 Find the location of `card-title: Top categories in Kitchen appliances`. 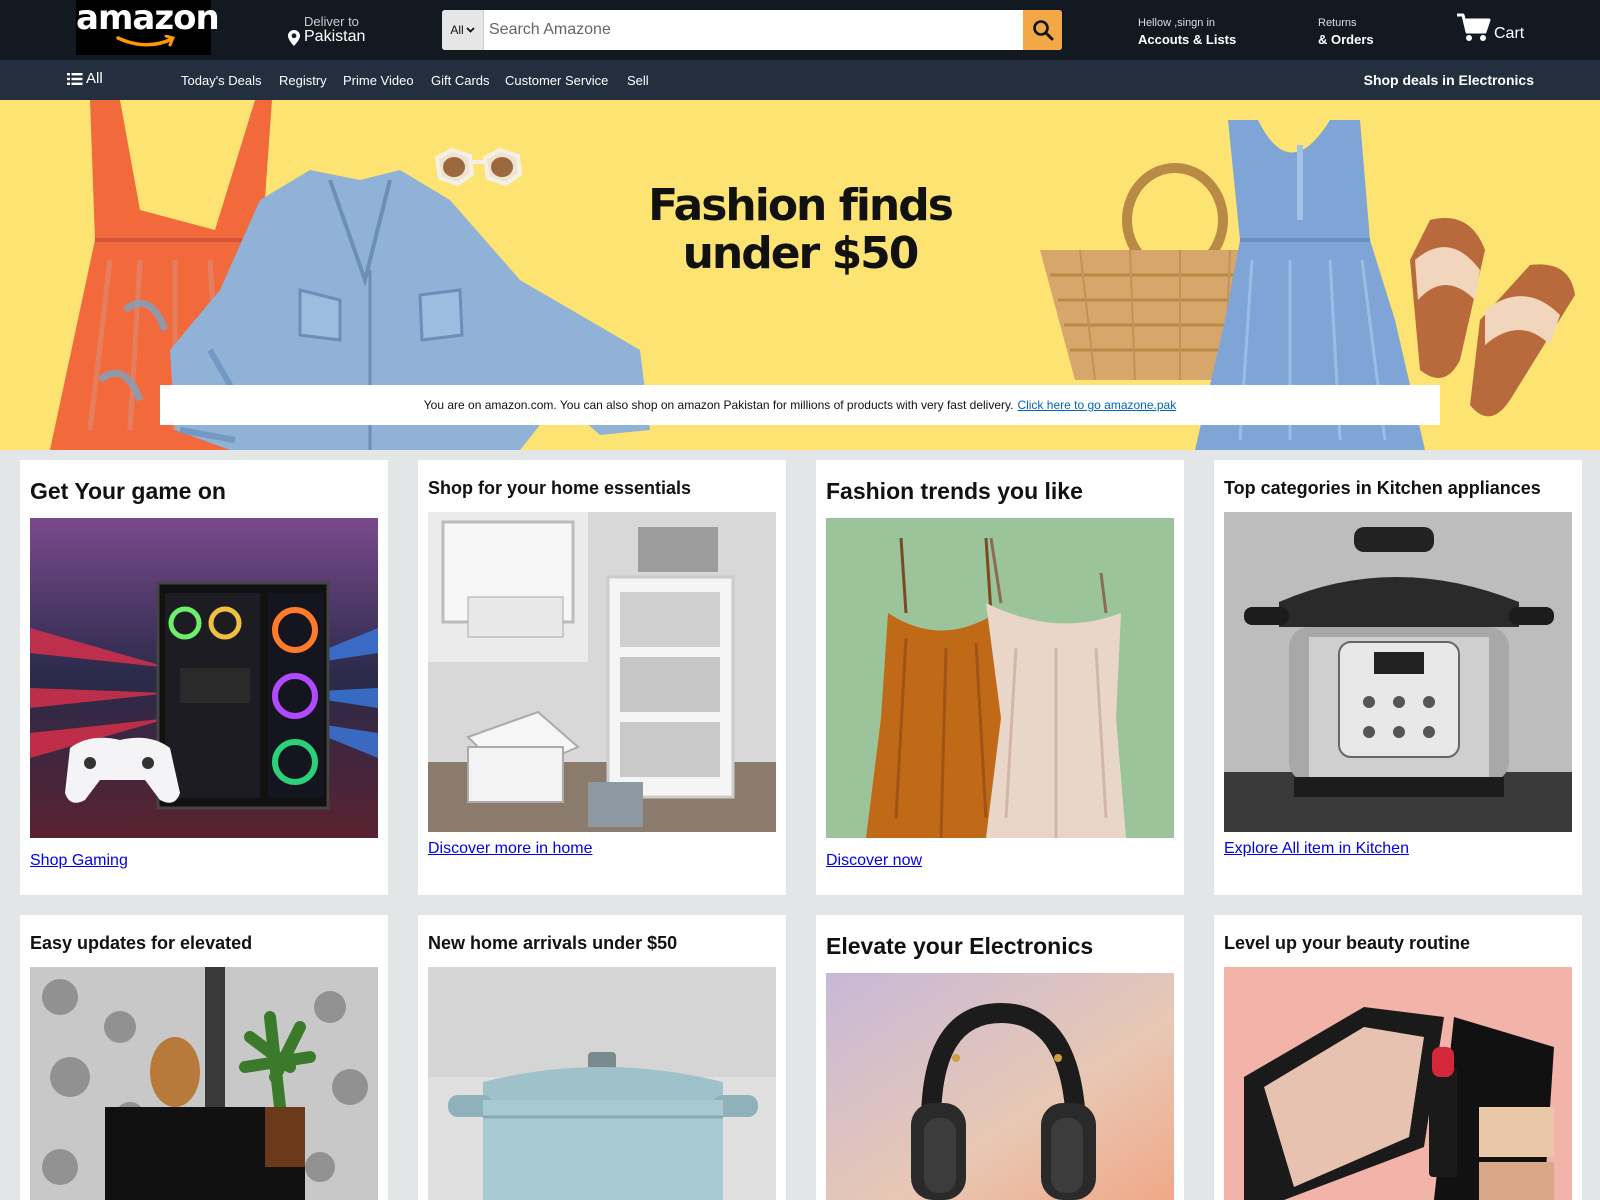

card-title: Top categories in Kitchen appliances is located at coordinates (1382, 488).